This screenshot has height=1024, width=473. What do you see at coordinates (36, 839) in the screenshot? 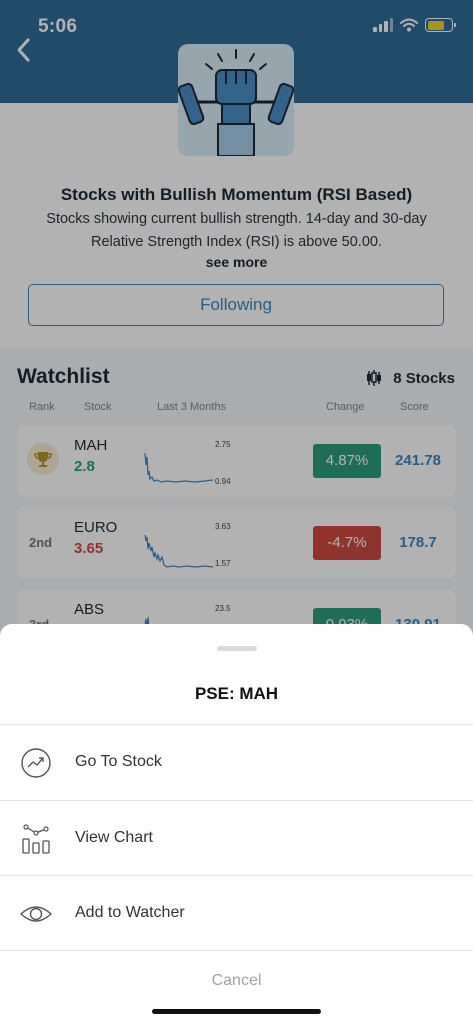
I see `chart-bars-icon` at bounding box center [36, 839].